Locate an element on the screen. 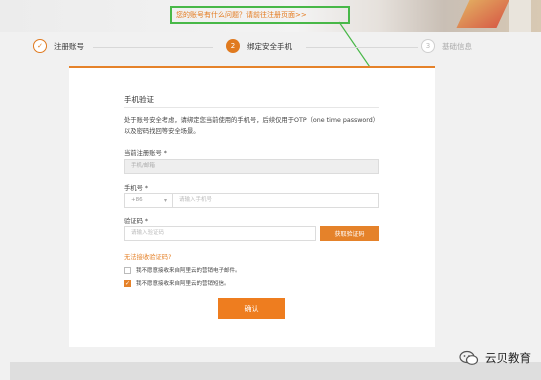 This screenshot has width=541, height=380. account-label: 当前注册账号 * is located at coordinates (145, 153).